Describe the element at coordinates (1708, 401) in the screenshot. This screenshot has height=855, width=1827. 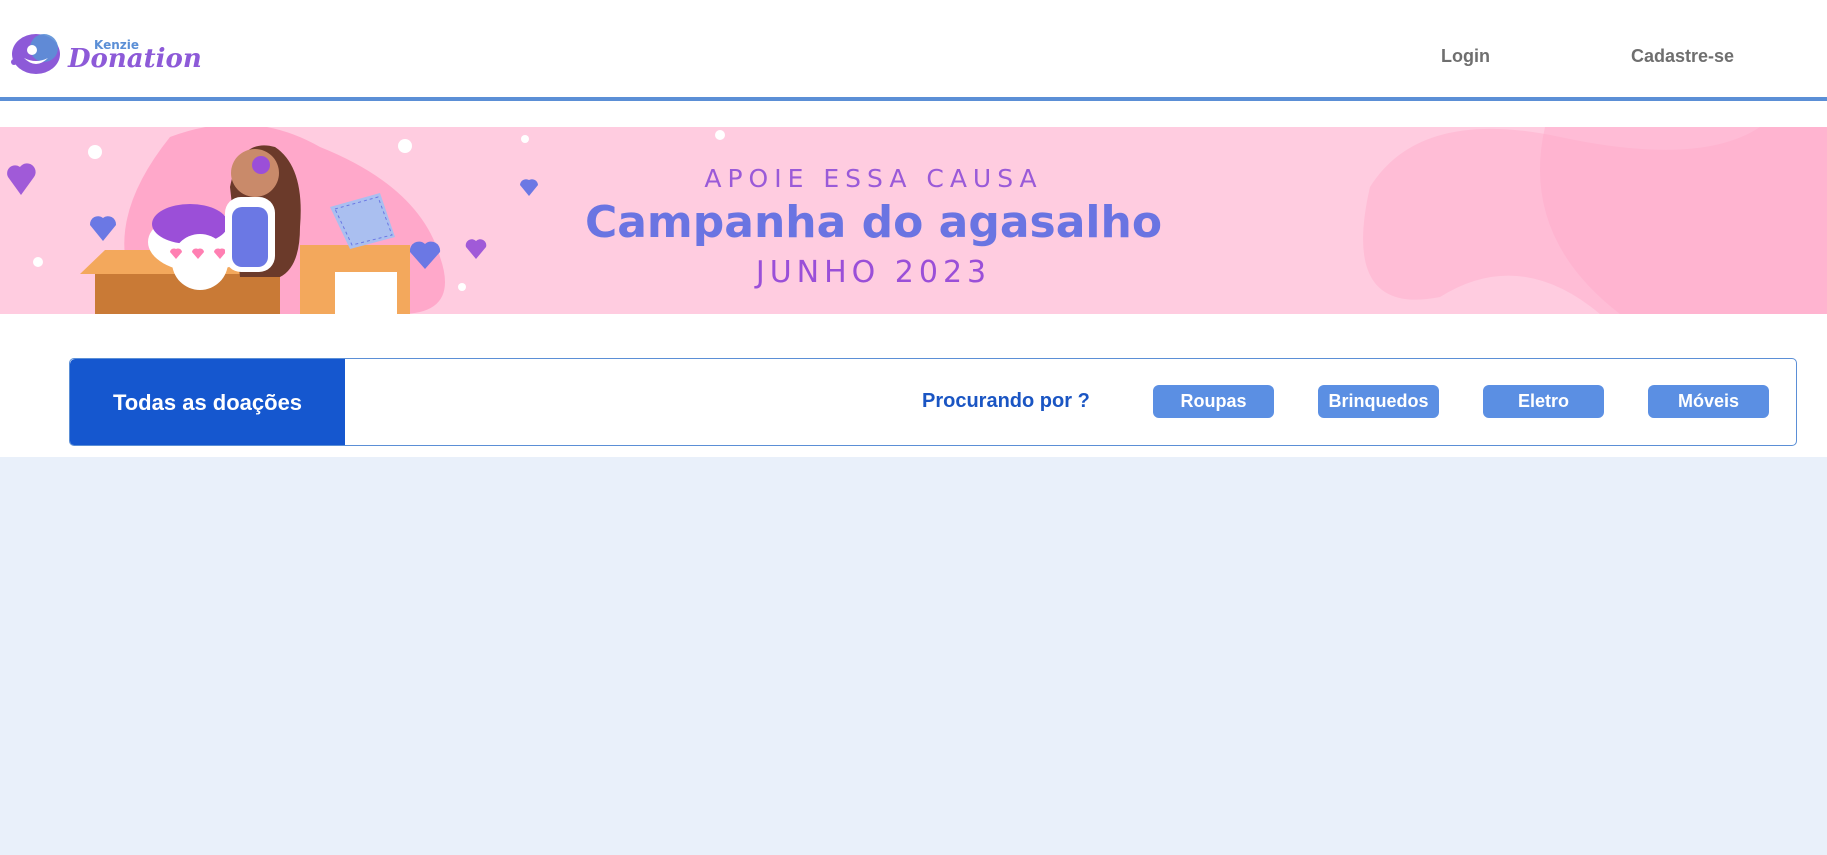
I see `category-moveis-button: Móveis` at that location.